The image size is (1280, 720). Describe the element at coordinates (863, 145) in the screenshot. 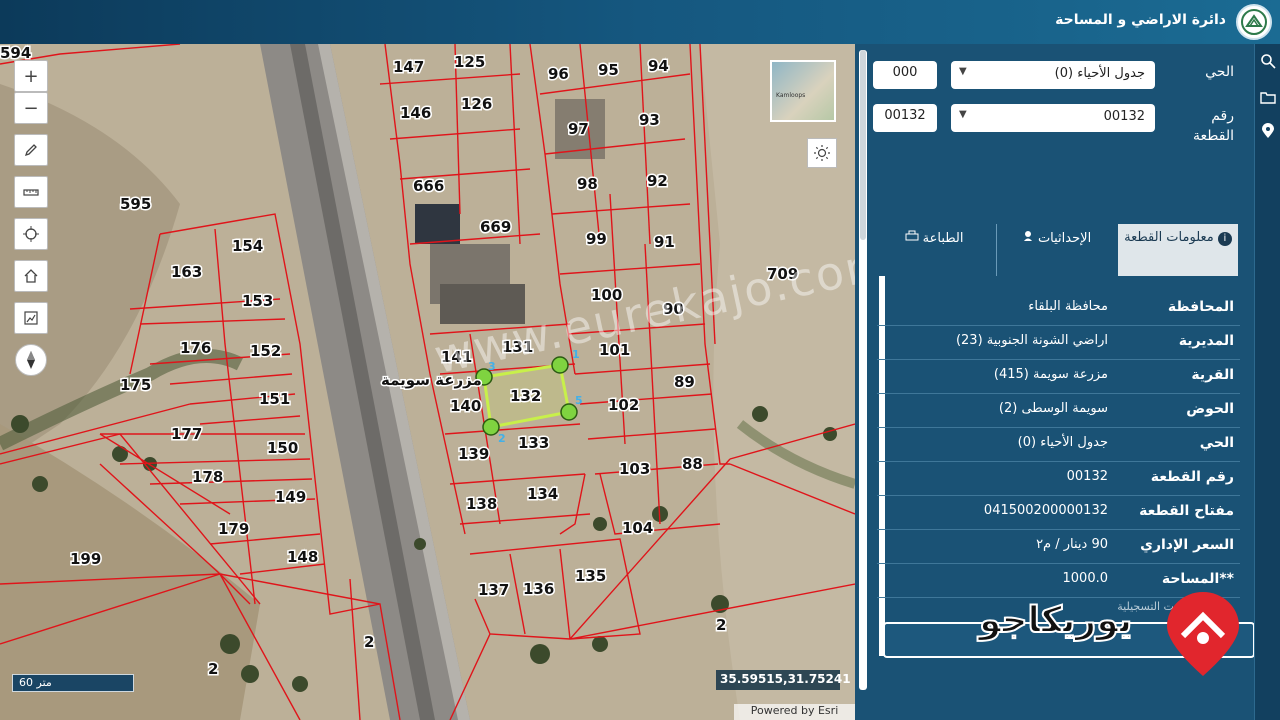

I see `scrollbar-thumb` at that location.